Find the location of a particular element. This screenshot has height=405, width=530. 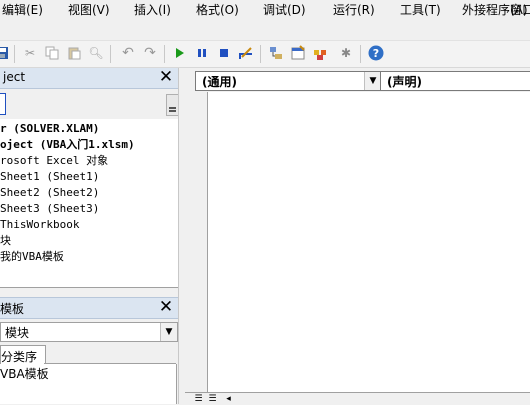

template-type-value: 模块 is located at coordinates (17, 333).